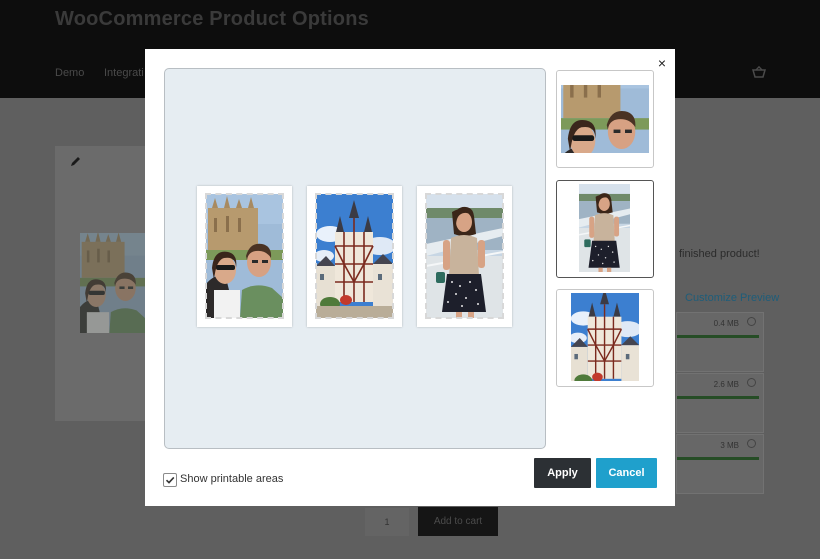  I want to click on apply-button: Apply, so click(562, 473).